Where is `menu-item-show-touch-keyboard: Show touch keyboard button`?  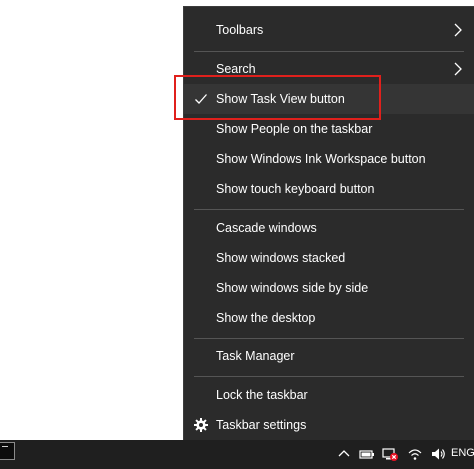
menu-item-show-touch-keyboard: Show touch keyboard button is located at coordinates (329, 189).